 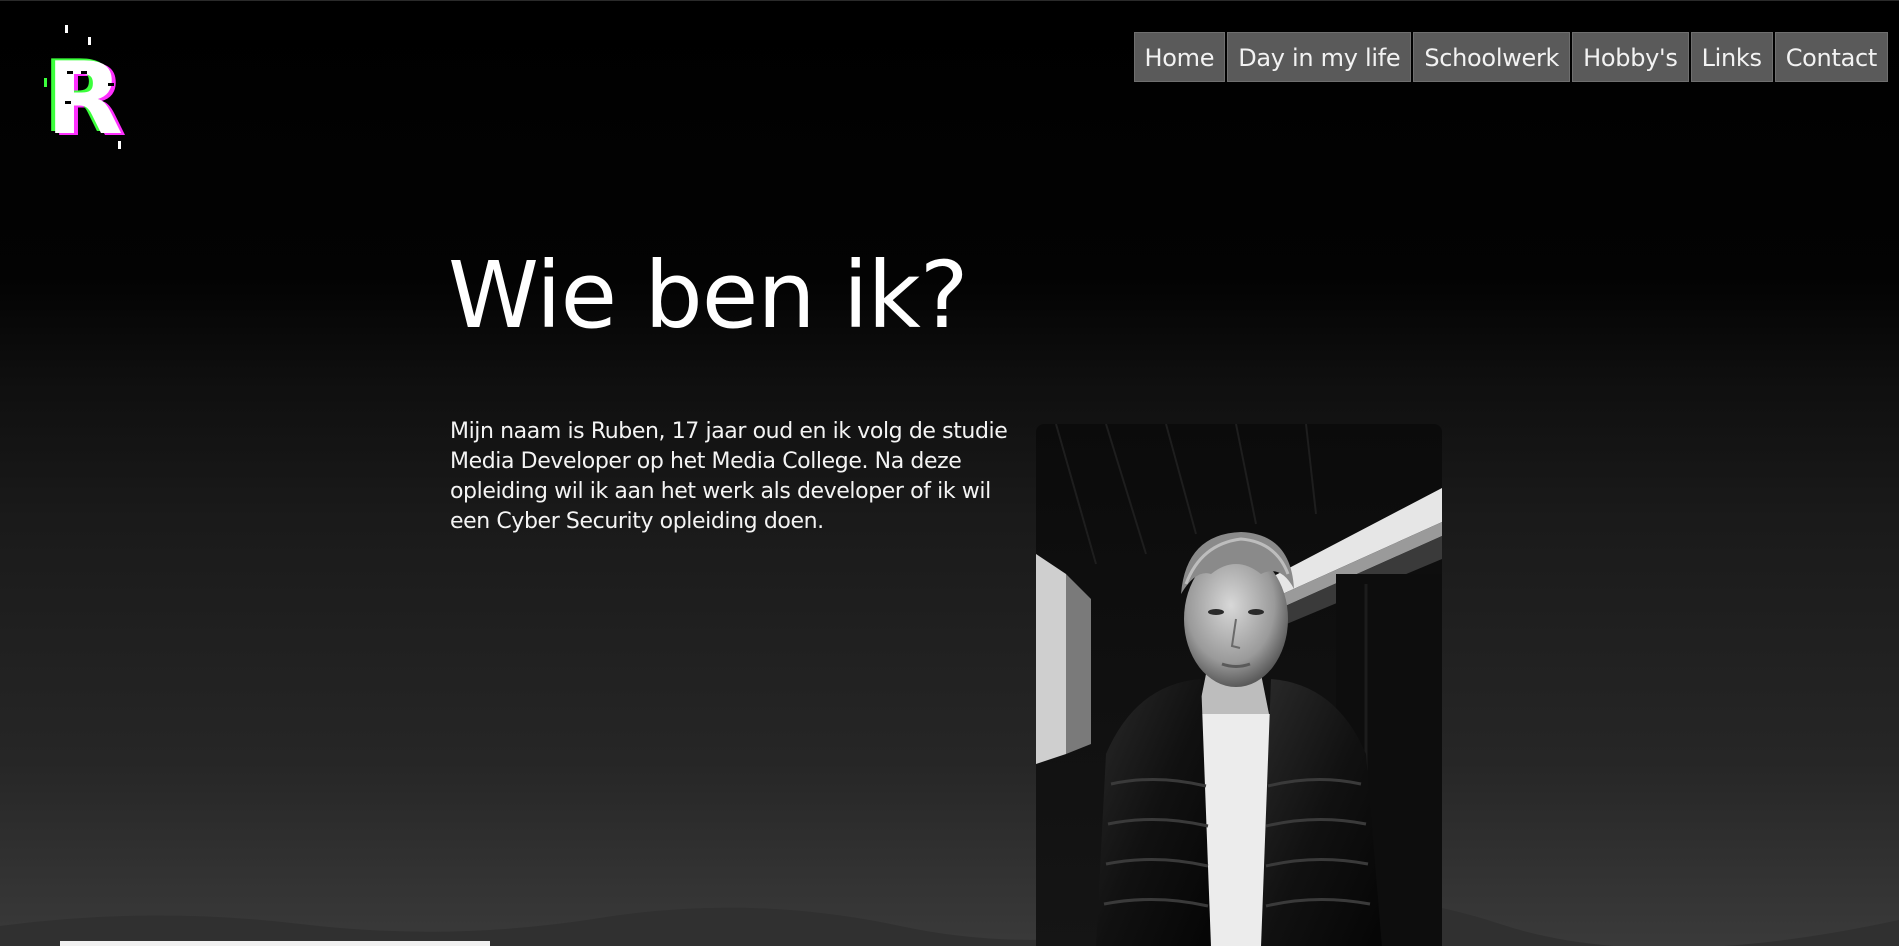 I want to click on page-title: Wie ben ik?, so click(x=708, y=295).